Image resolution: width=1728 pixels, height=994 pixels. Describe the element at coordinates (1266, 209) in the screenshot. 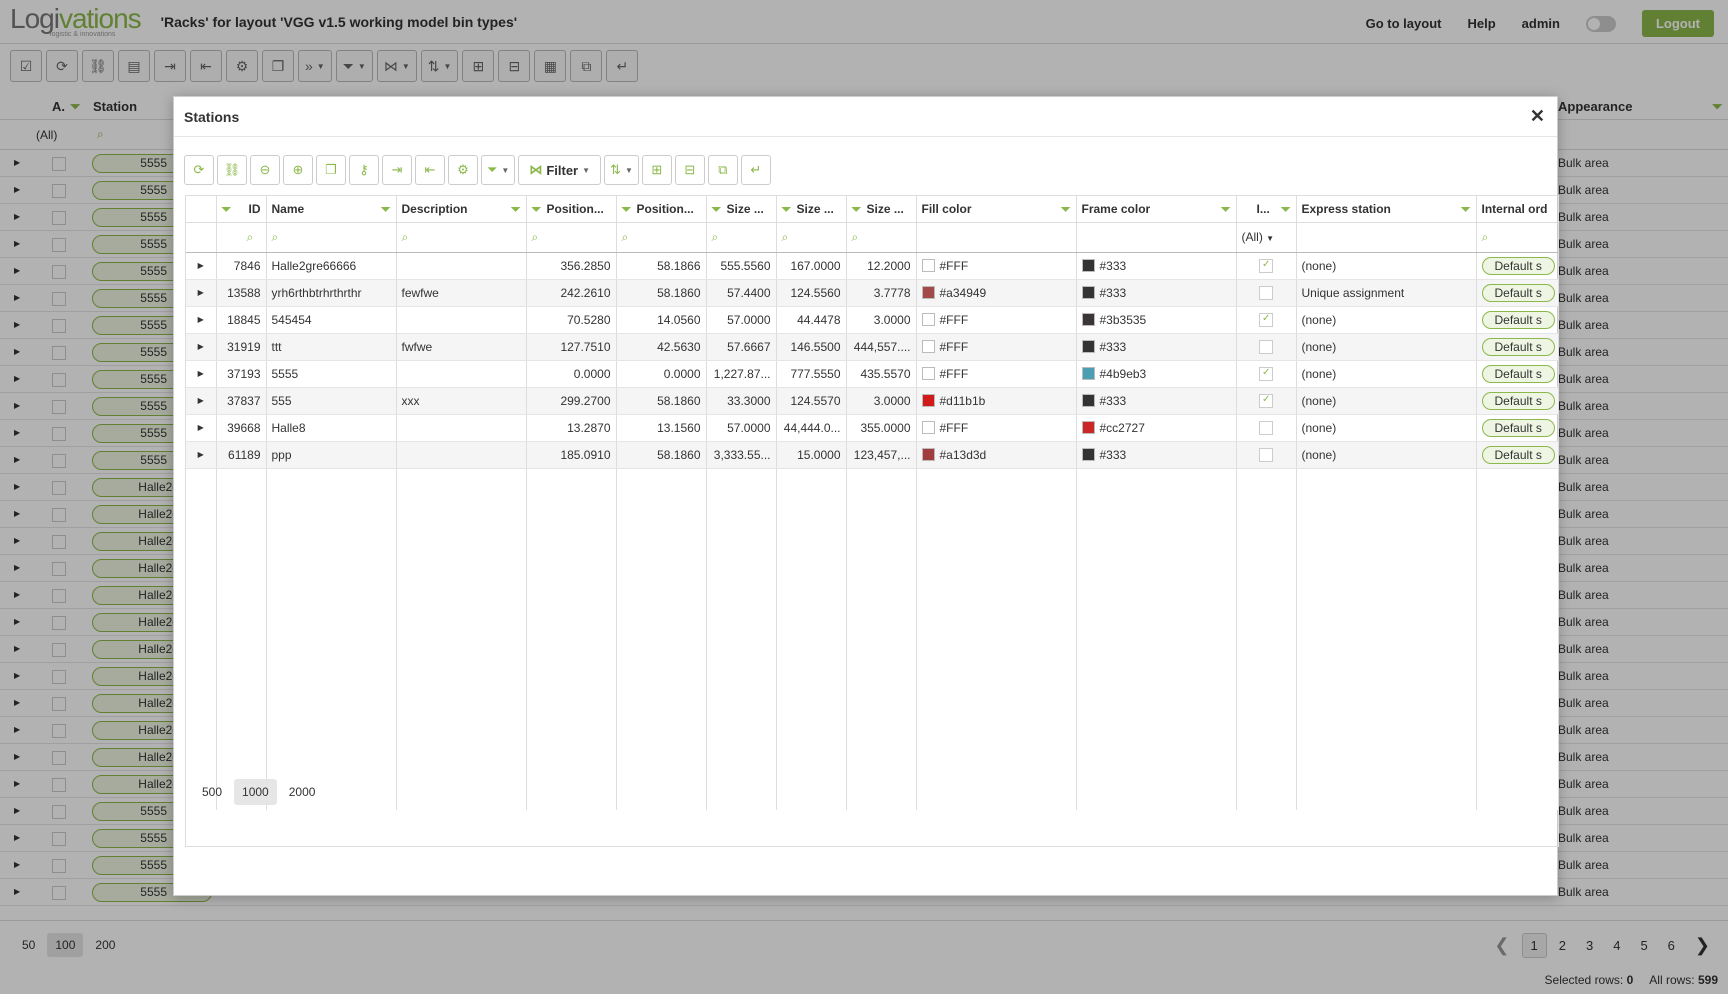

I see `column-header-i: I... ⏷` at that location.